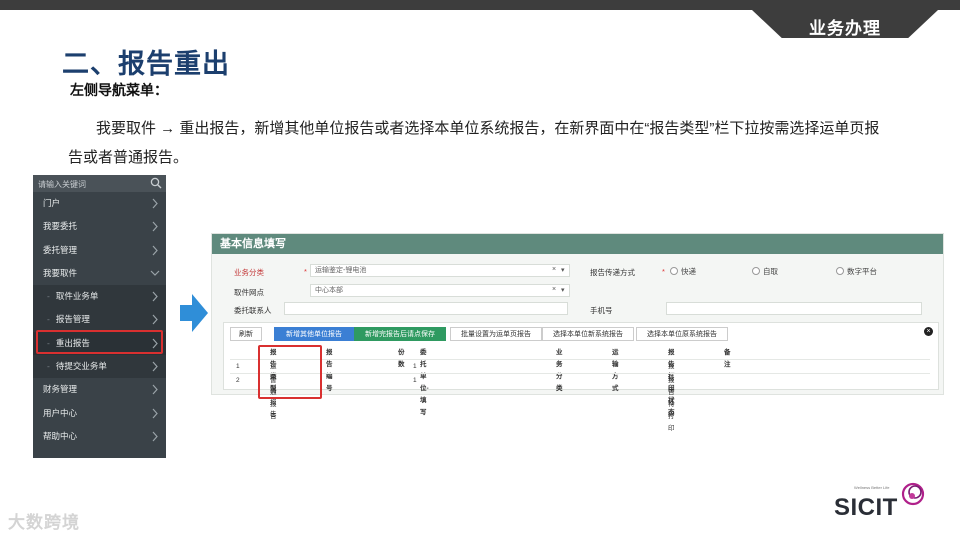  I want to click on contact-input, so click(426, 308).